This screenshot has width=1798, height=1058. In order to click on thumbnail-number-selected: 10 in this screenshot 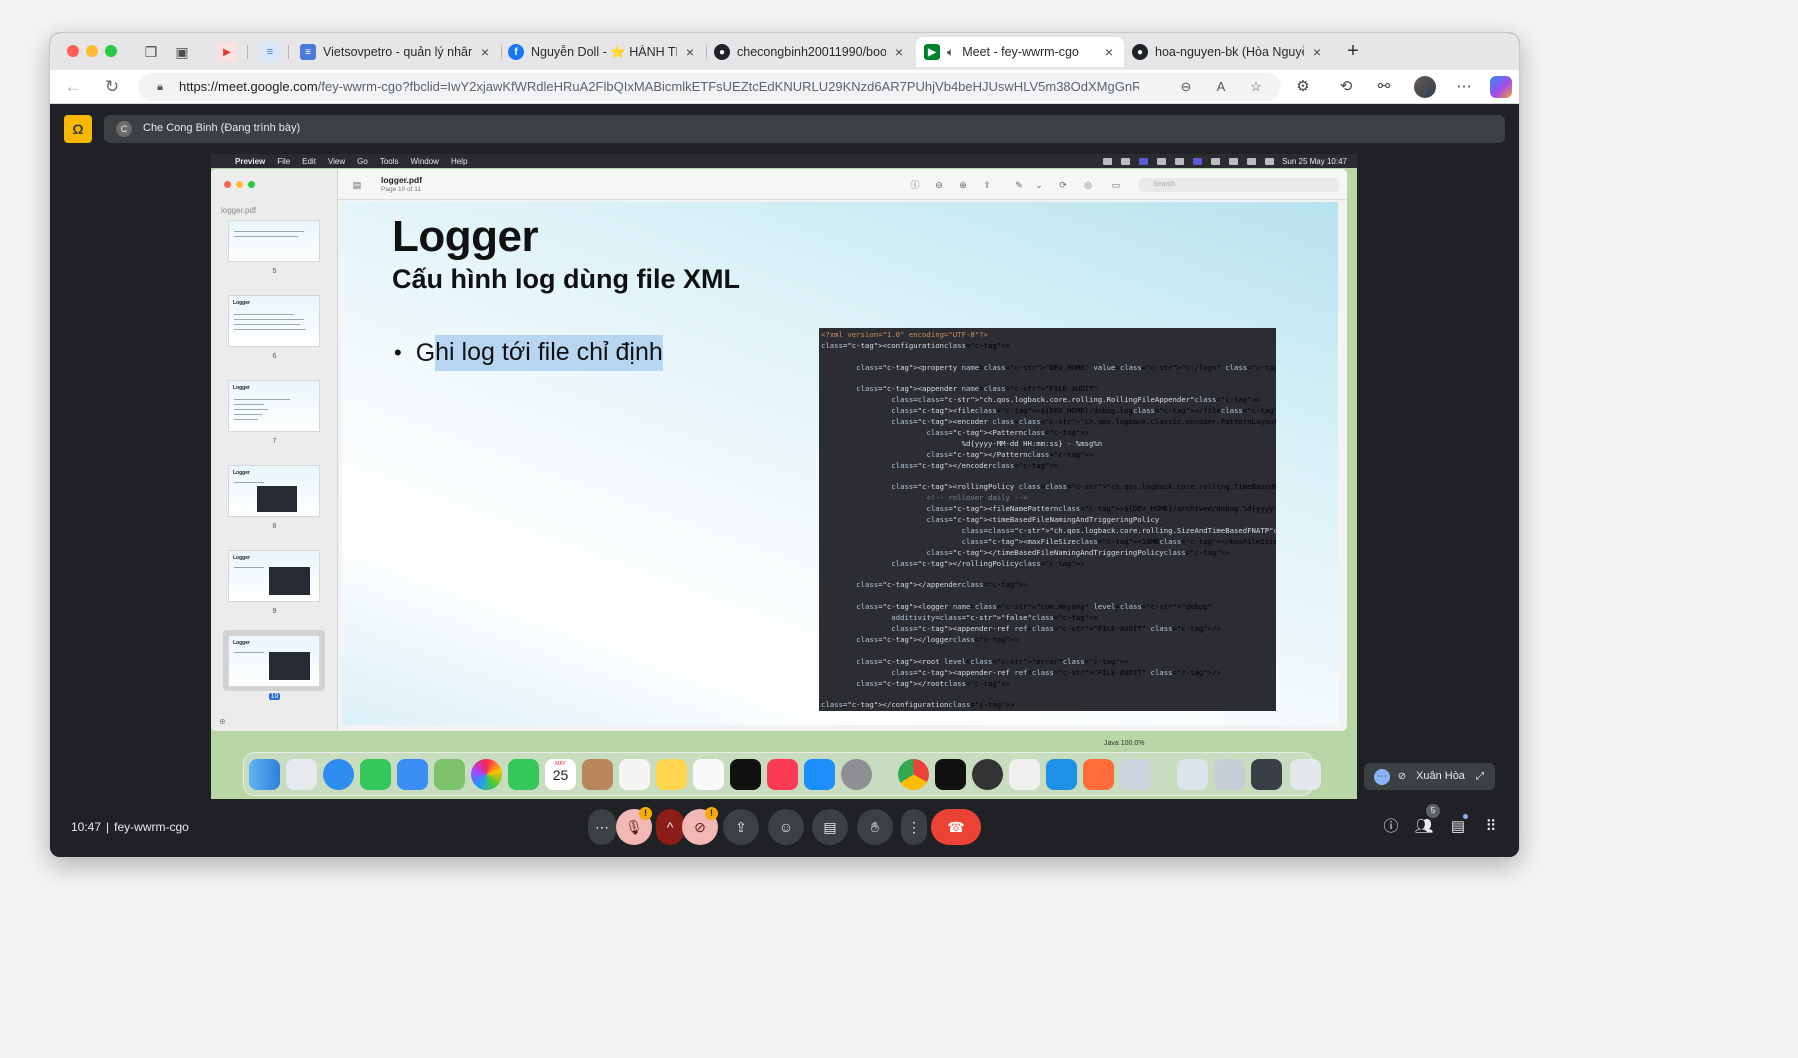, I will do `click(274, 696)`.